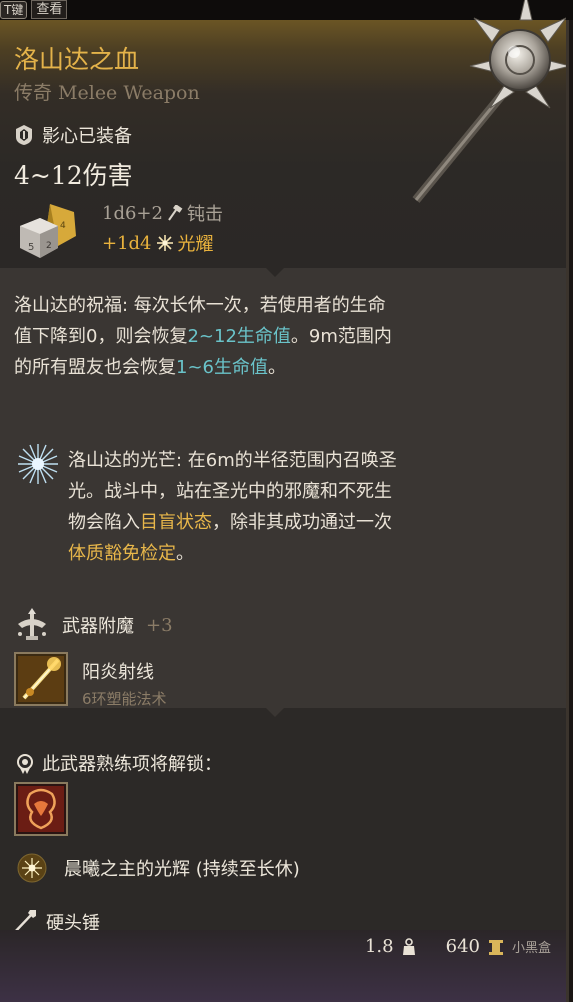 Image resolution: width=573 pixels, height=1002 pixels. Describe the element at coordinates (63, 226) in the screenshot. I see `svg-text: 4` at that location.